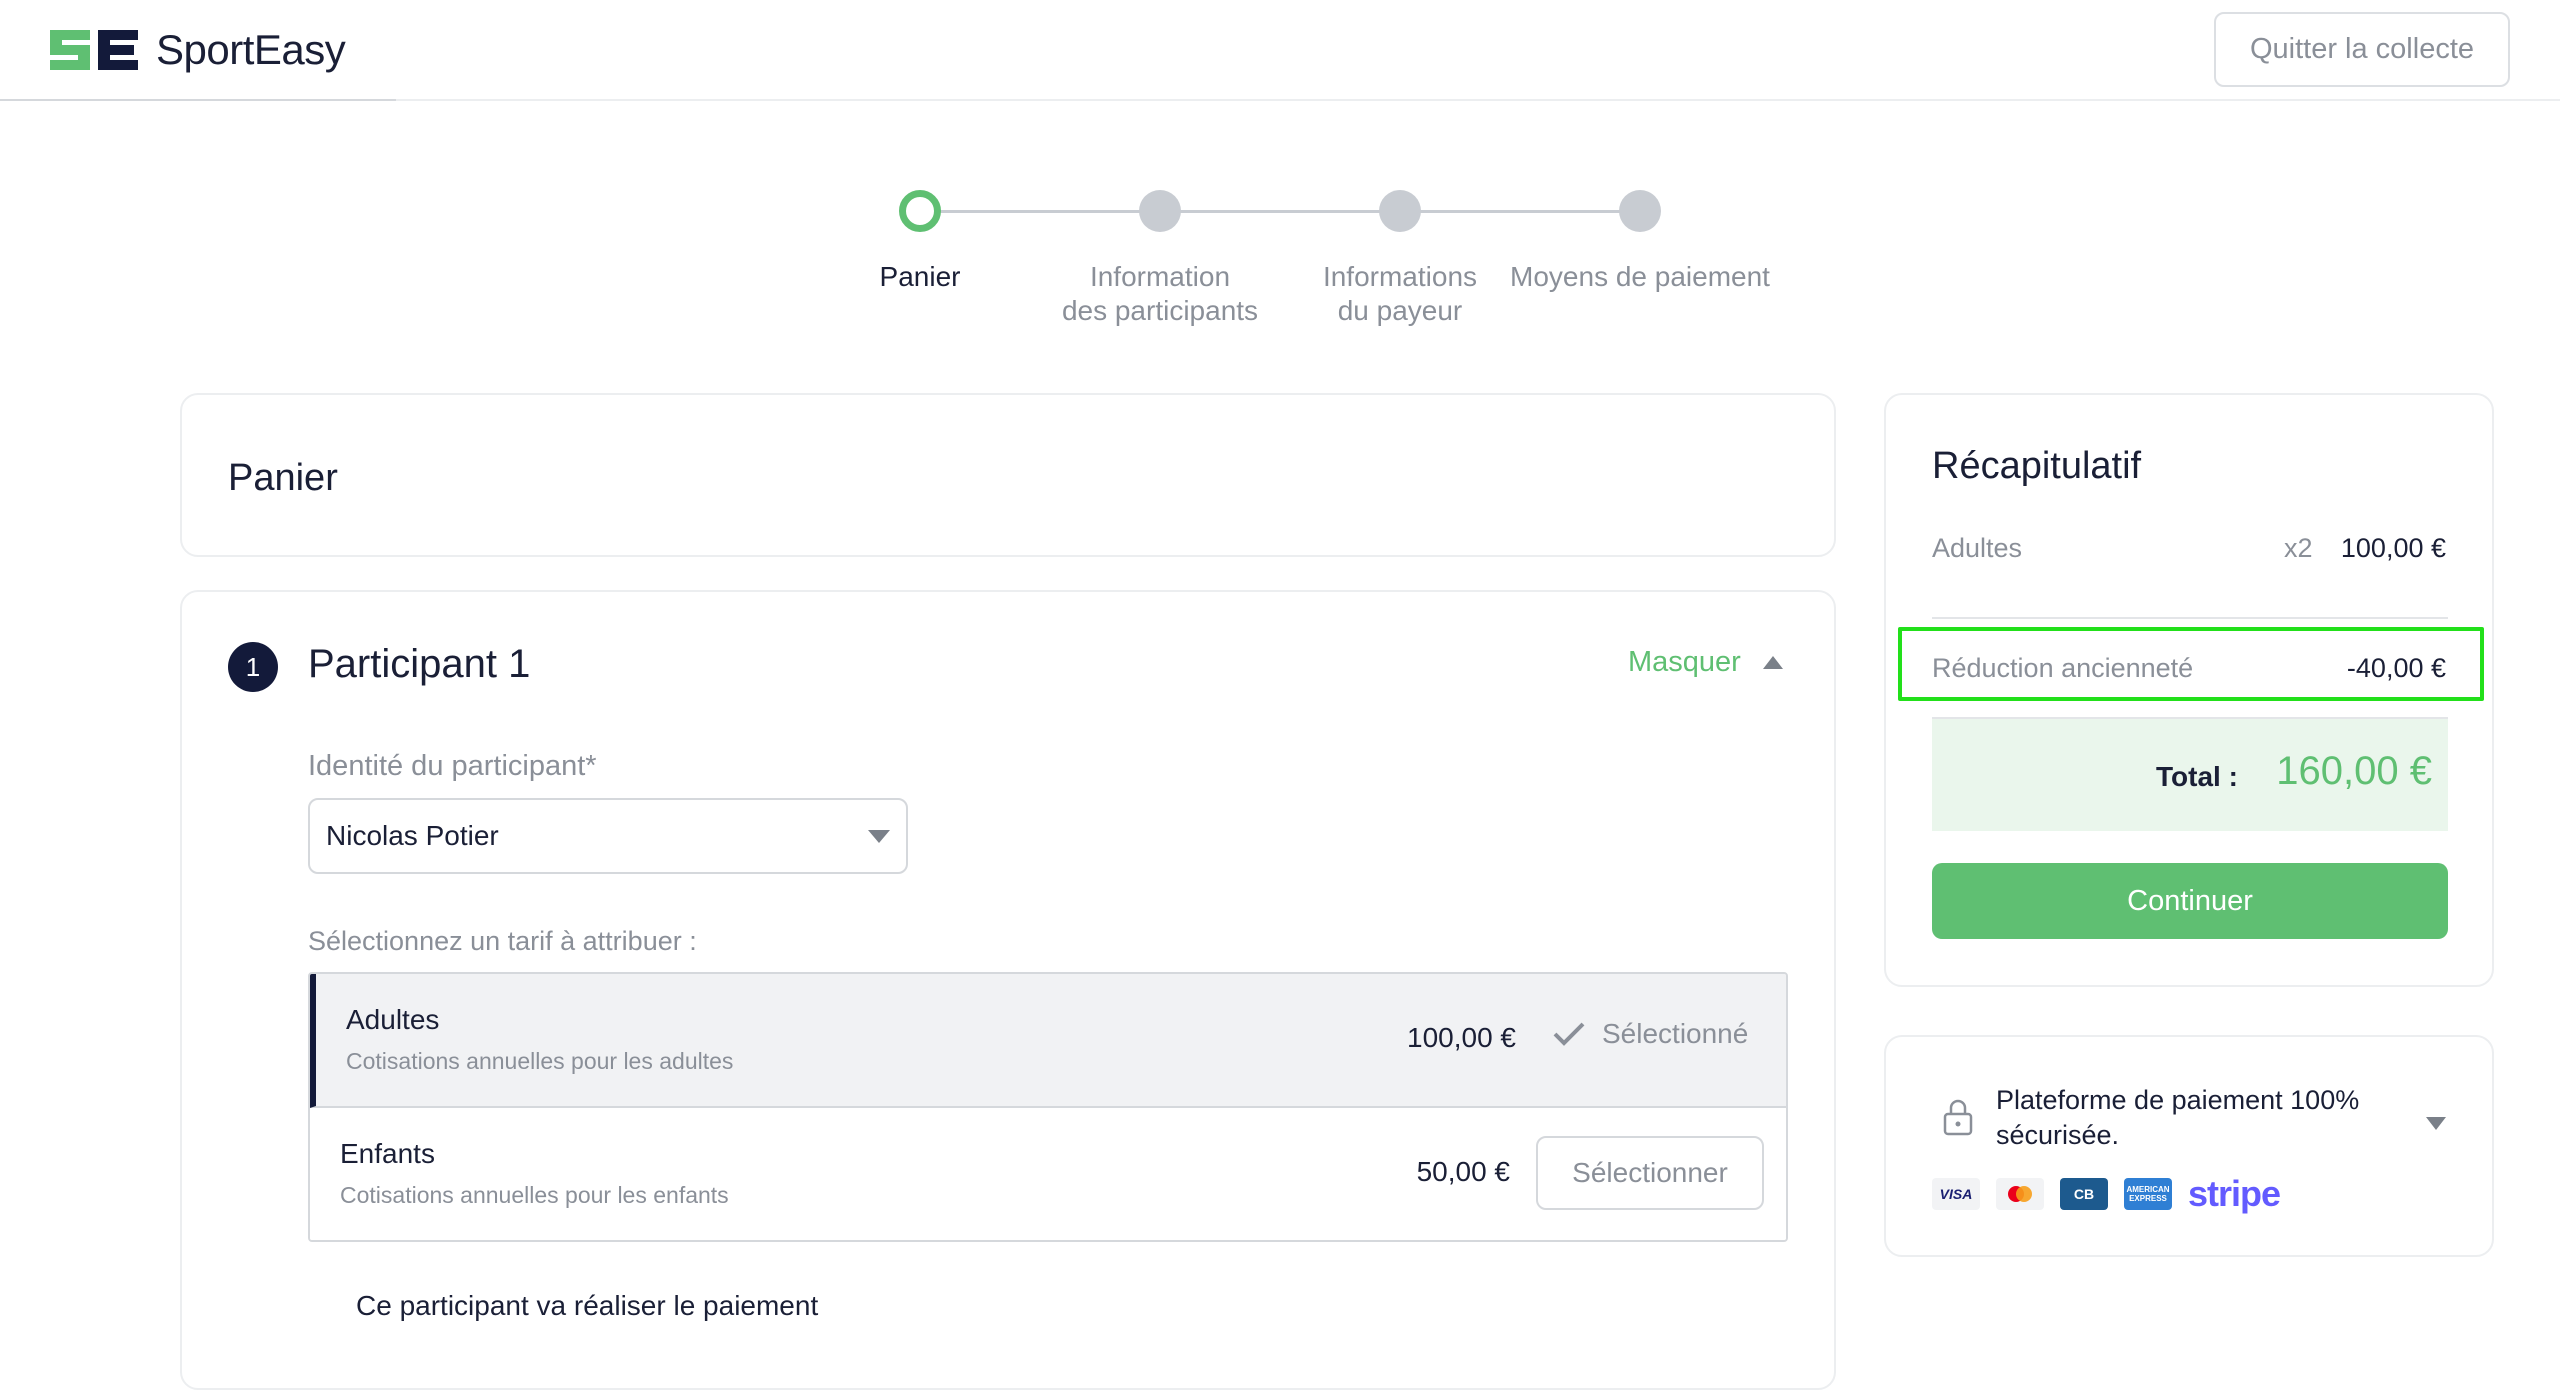 The height and width of the screenshot is (1390, 2560). Describe the element at coordinates (608, 836) in the screenshot. I see `participant-identity-select: Nicolas Potier` at that location.